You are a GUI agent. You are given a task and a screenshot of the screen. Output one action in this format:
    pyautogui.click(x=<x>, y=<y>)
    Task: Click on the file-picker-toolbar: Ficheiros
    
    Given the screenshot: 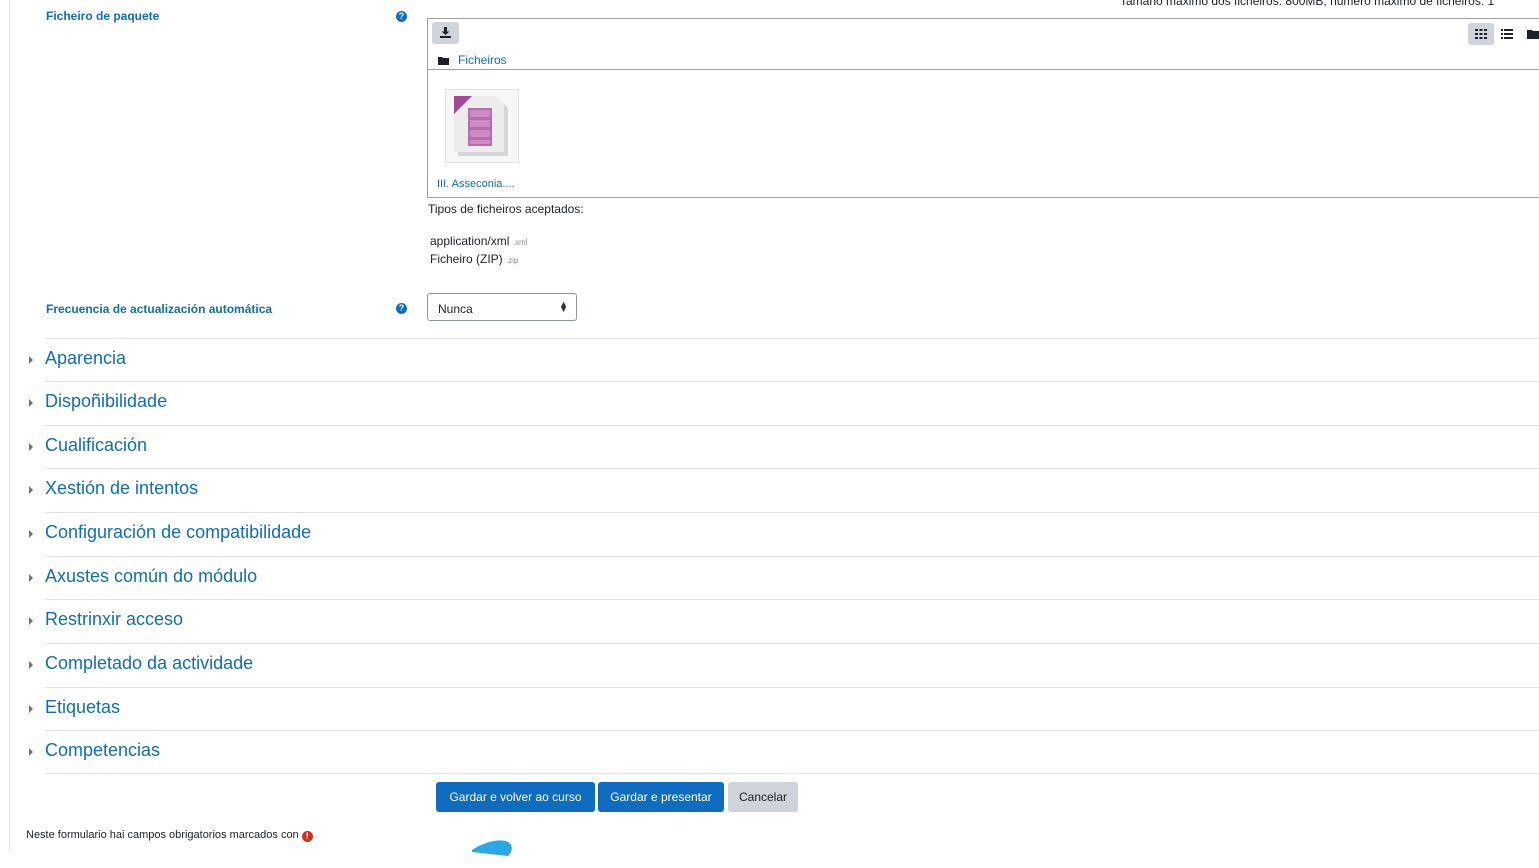 What is the action you would take?
    pyautogui.click(x=983, y=44)
    